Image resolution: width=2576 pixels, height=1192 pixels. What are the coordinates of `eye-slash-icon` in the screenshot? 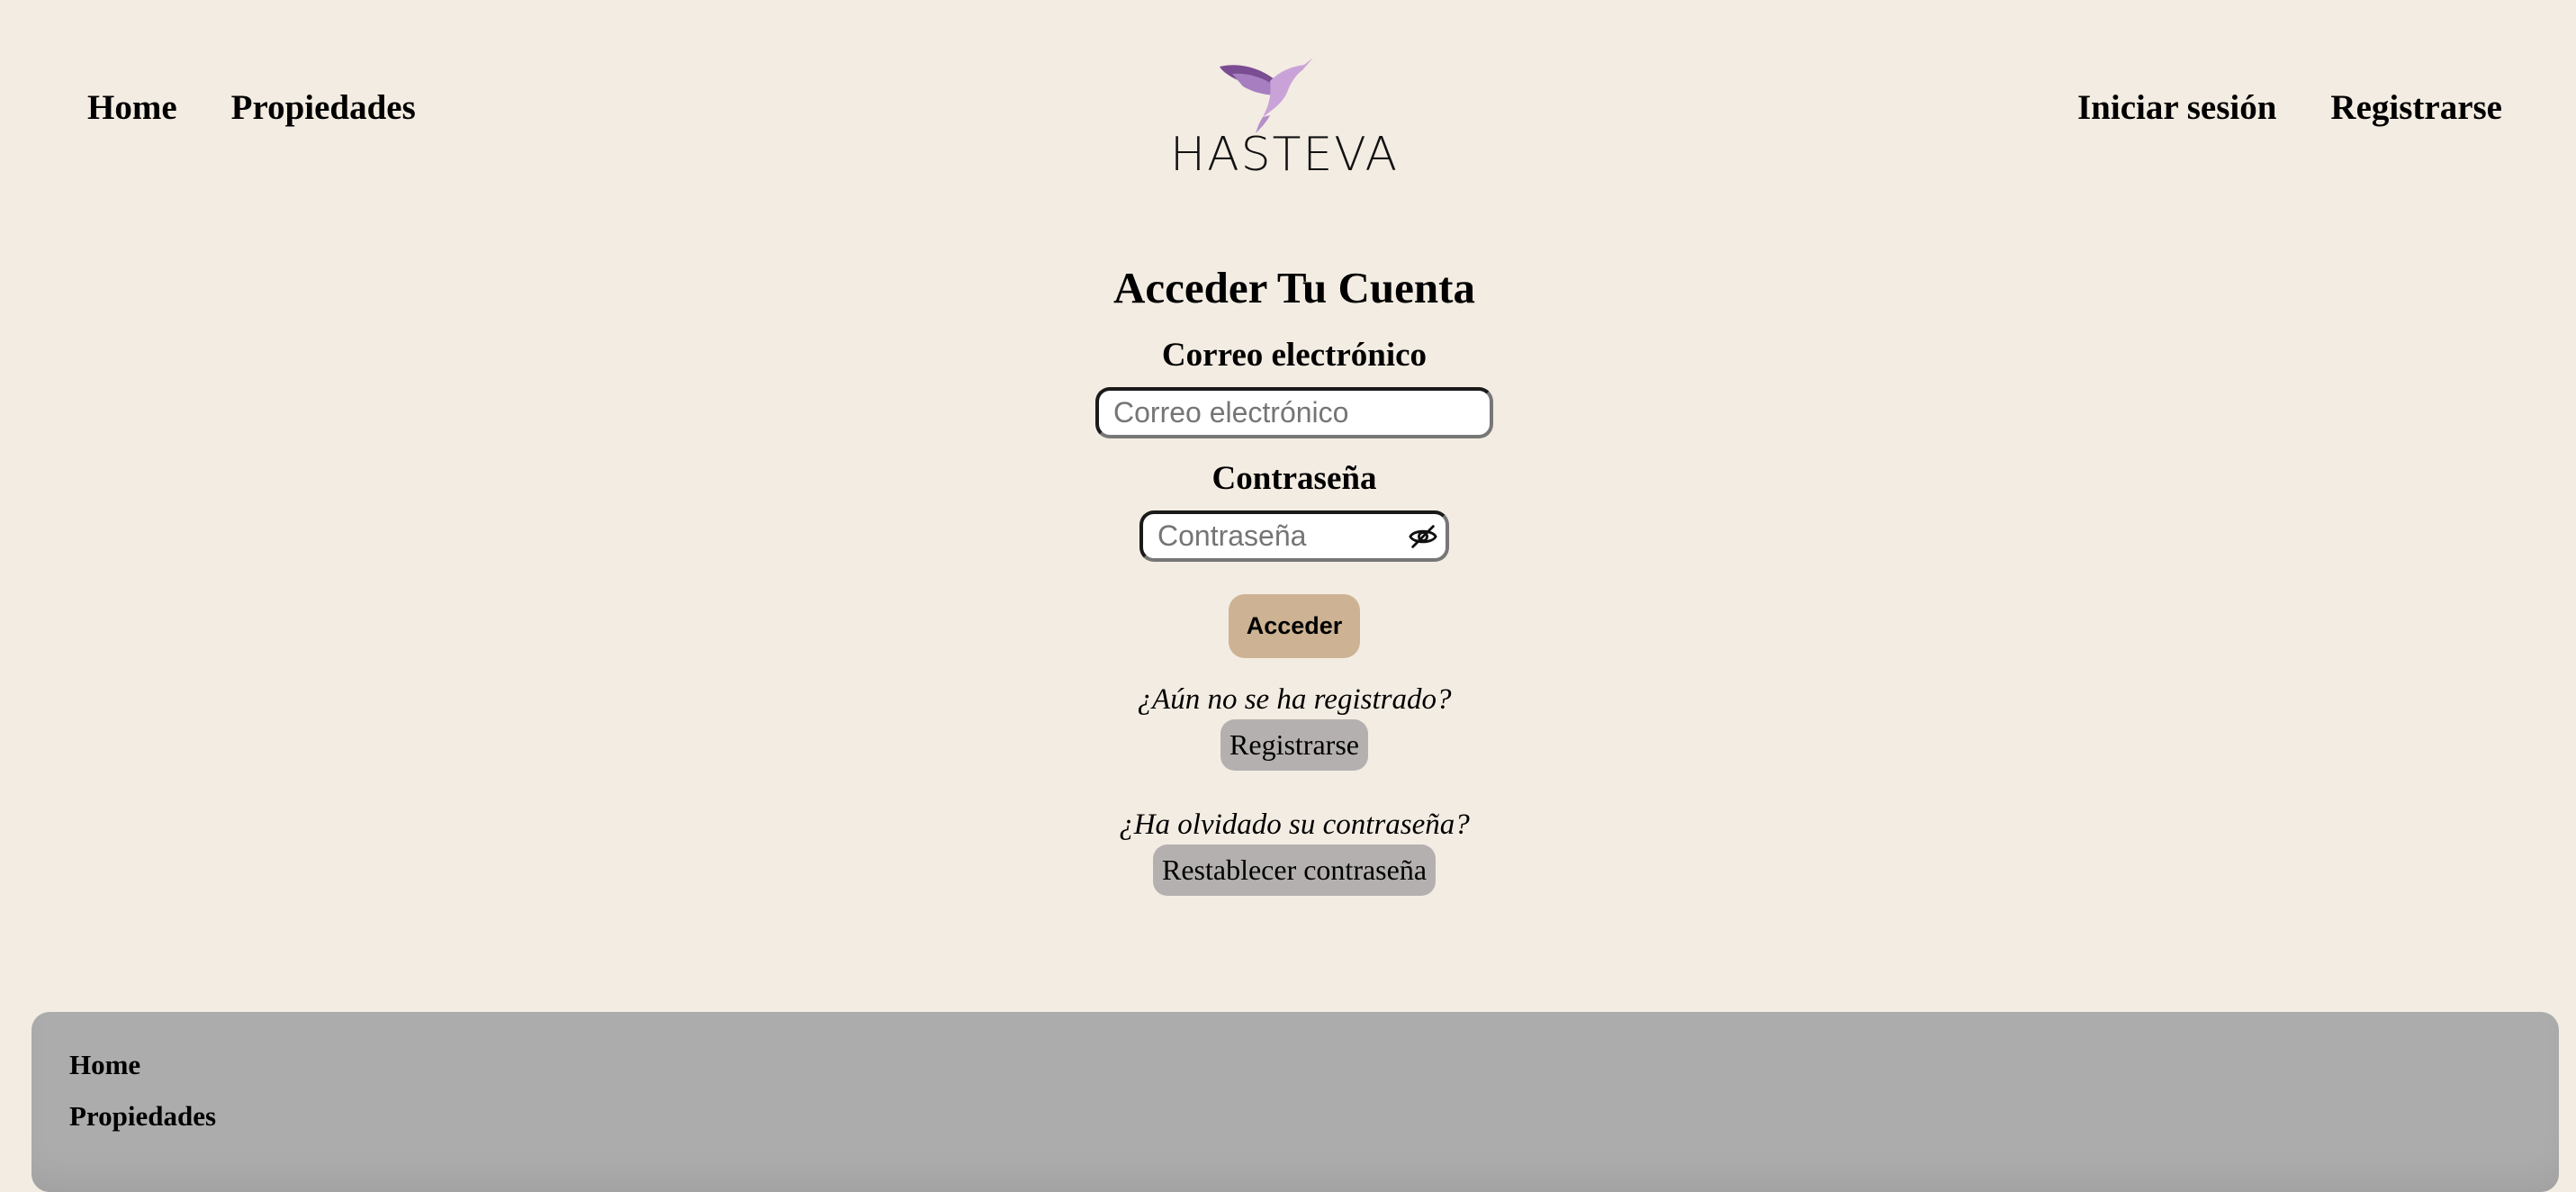 It's located at (1423, 536).